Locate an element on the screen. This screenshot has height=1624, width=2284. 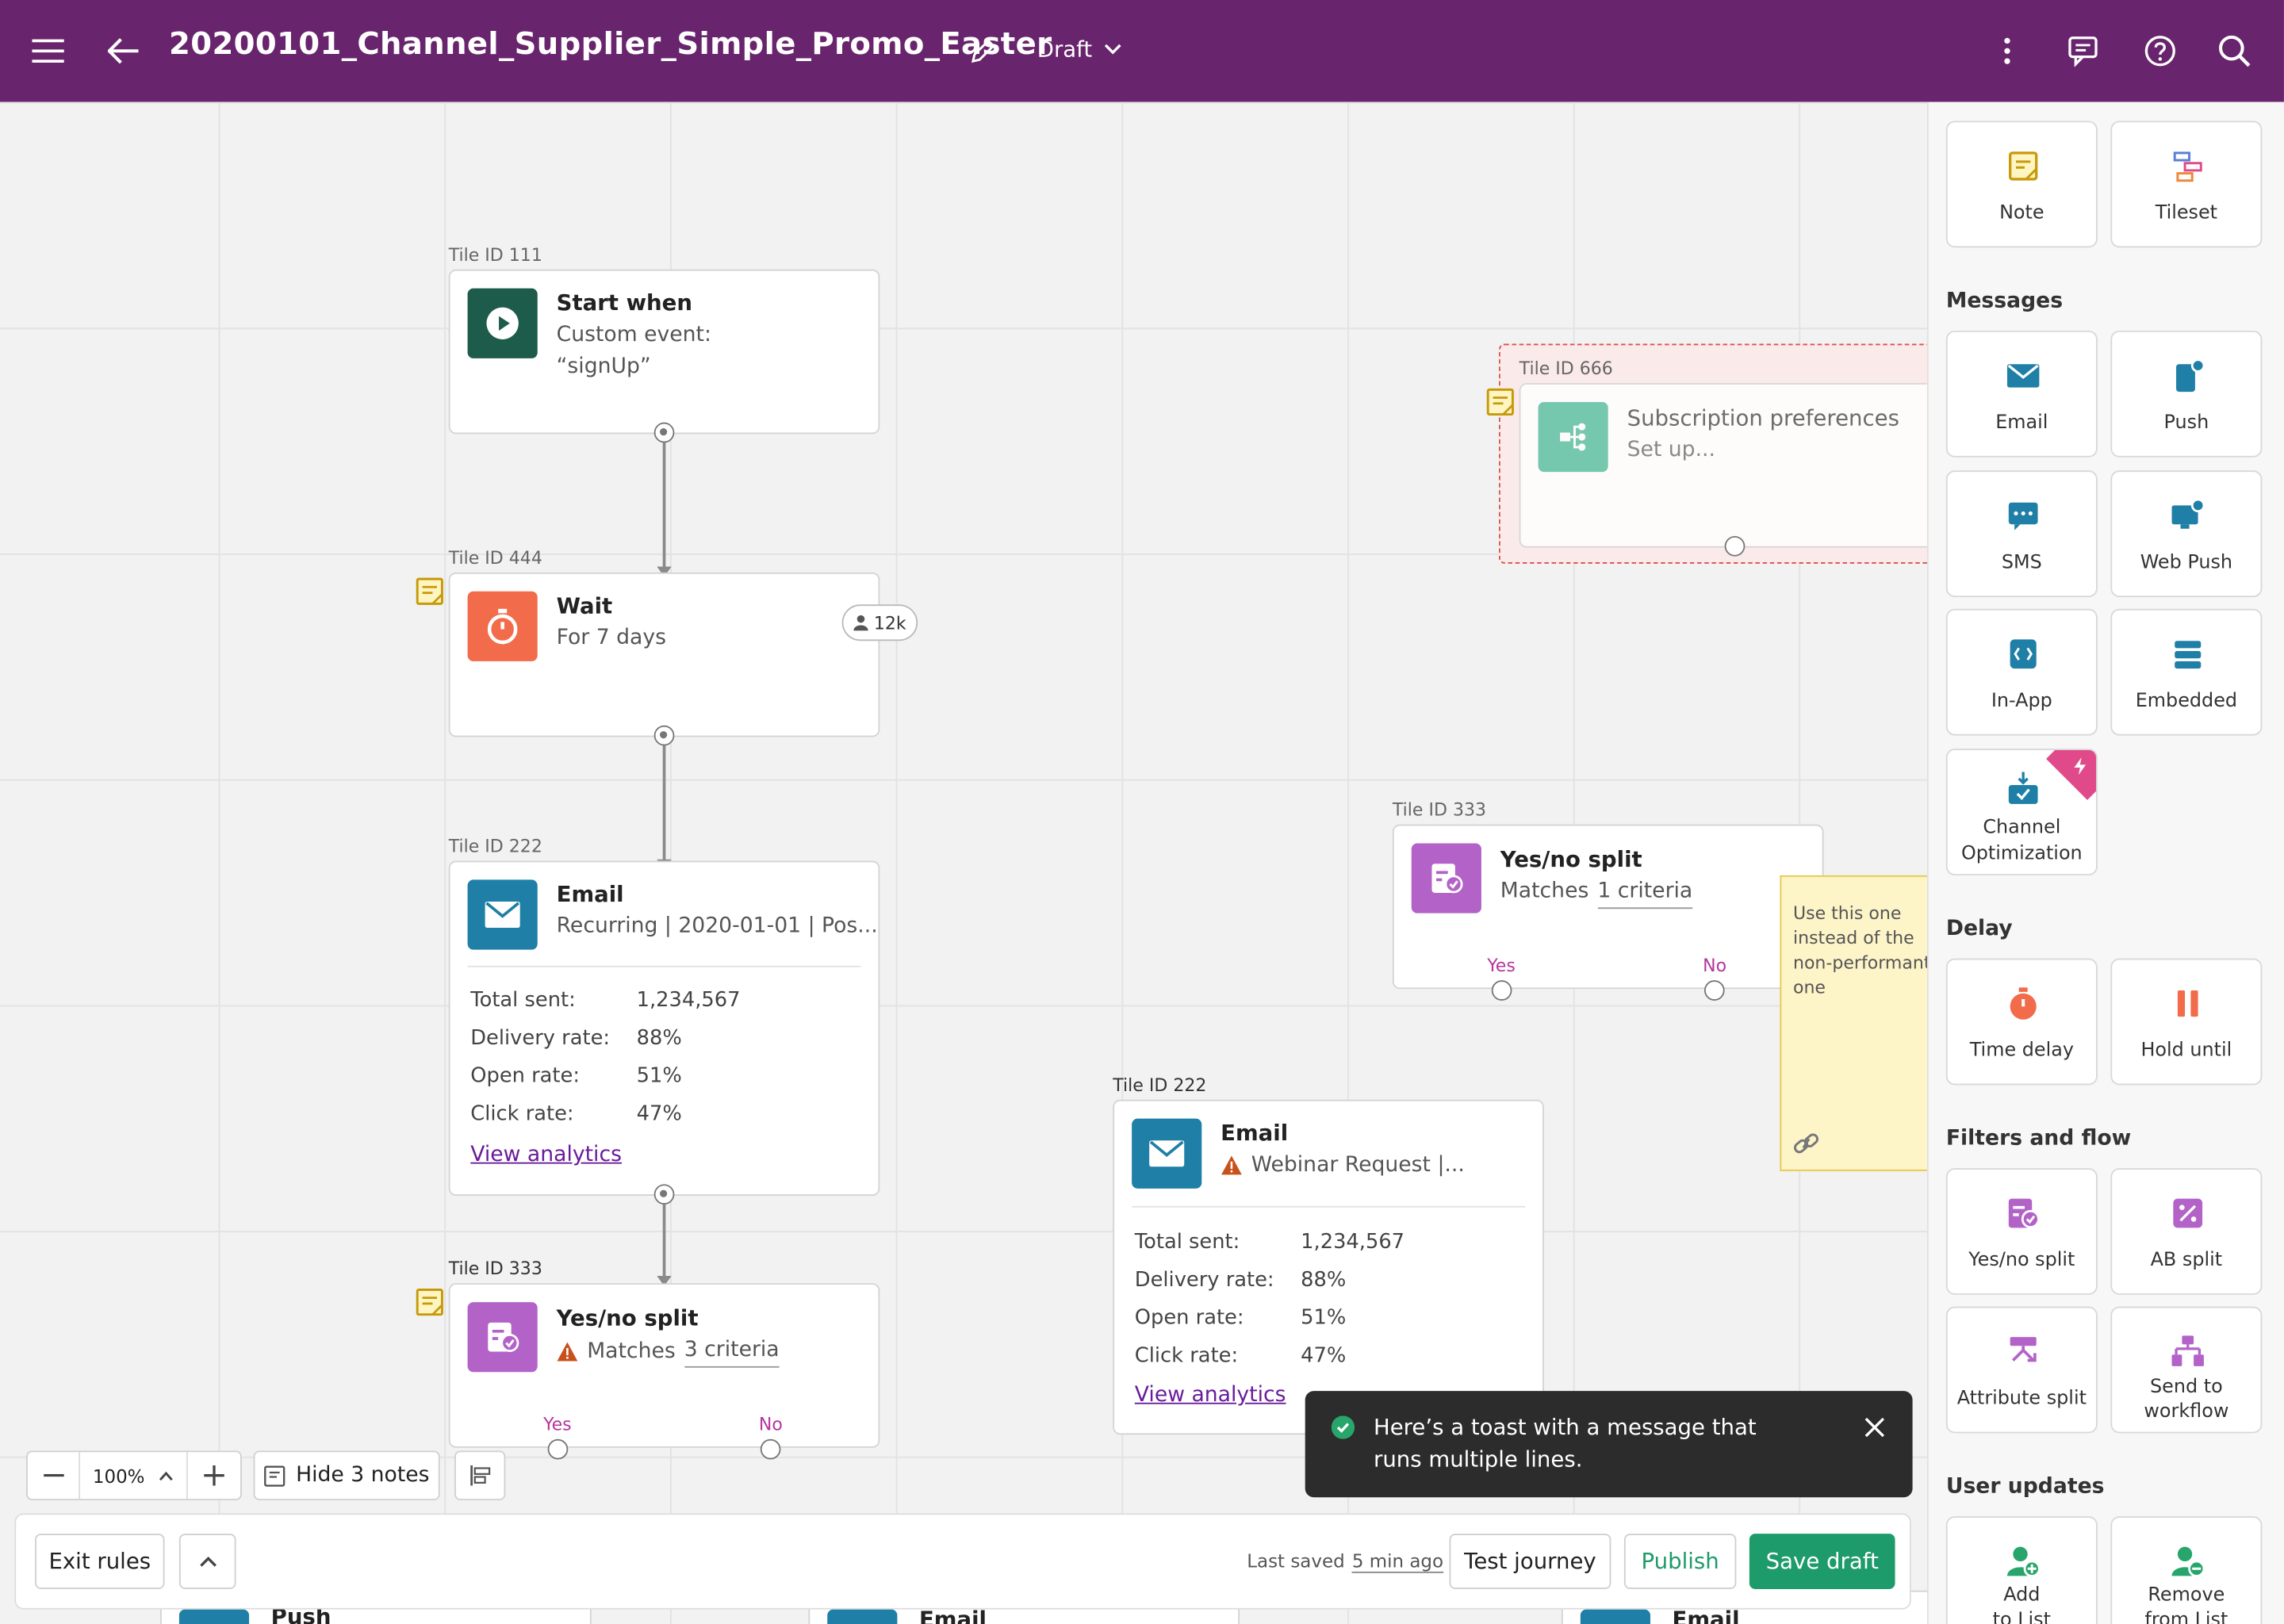
web-push-icon is located at coordinates (2188, 513).